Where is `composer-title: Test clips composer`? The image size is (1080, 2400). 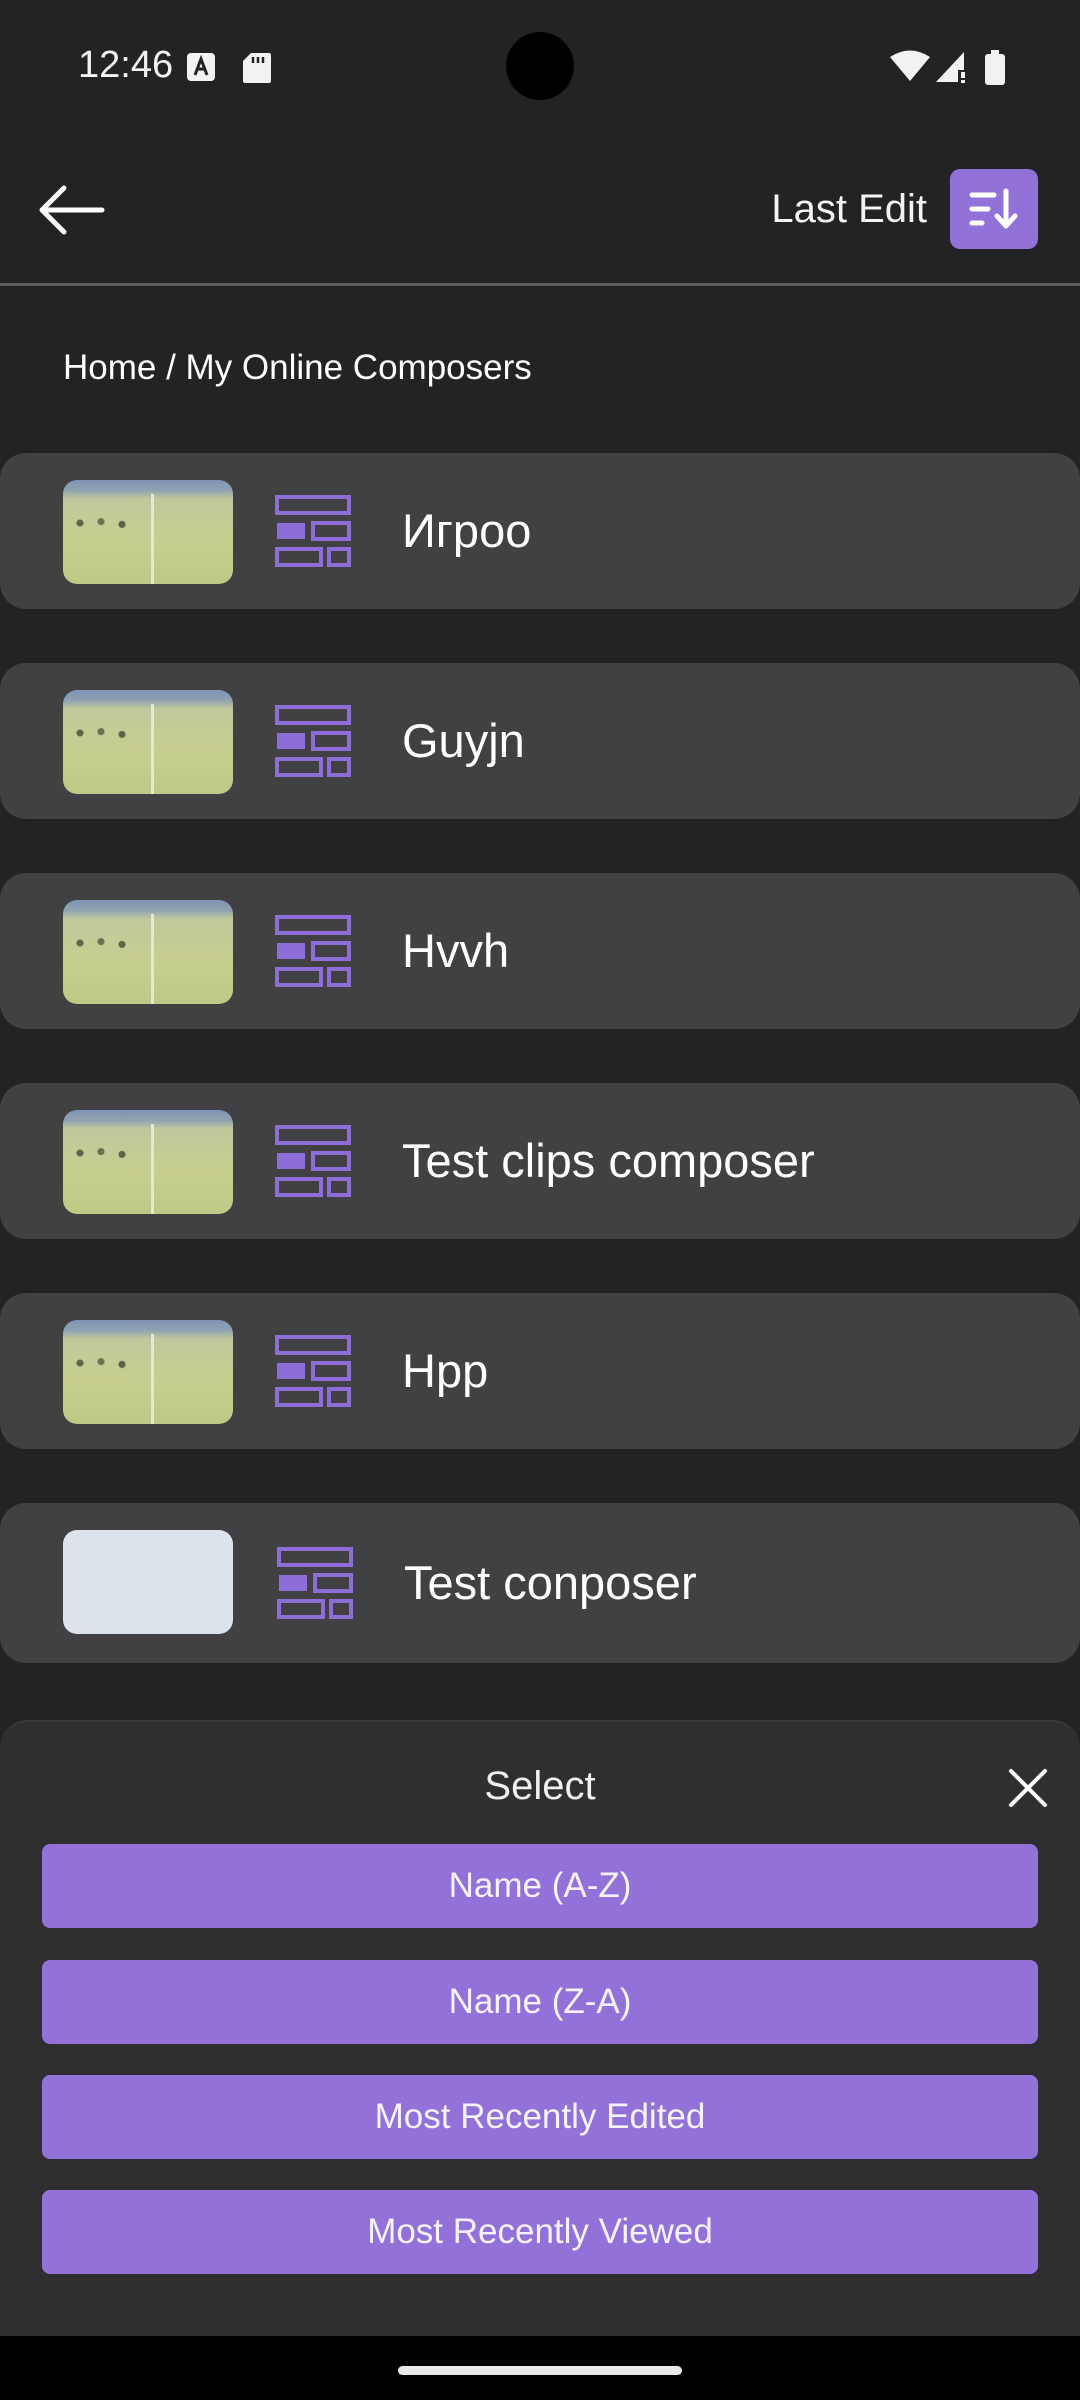
composer-title: Test clips composer is located at coordinates (608, 1160).